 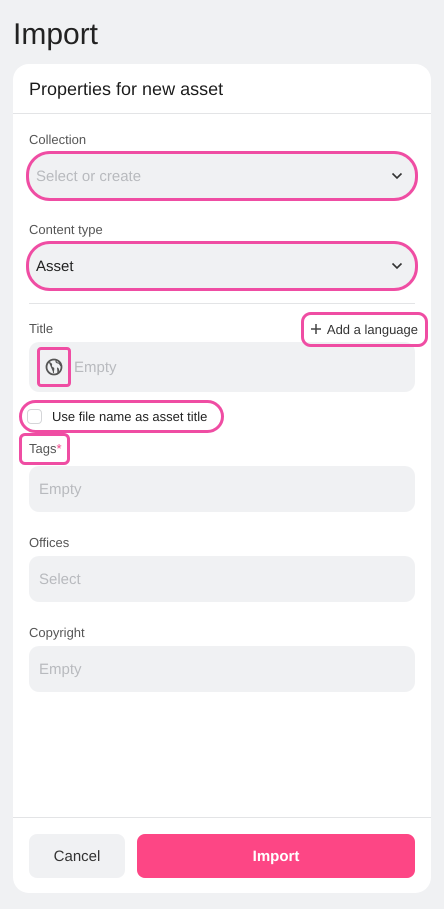 What do you see at coordinates (77, 856) in the screenshot?
I see `cancel-button: Cancel` at bounding box center [77, 856].